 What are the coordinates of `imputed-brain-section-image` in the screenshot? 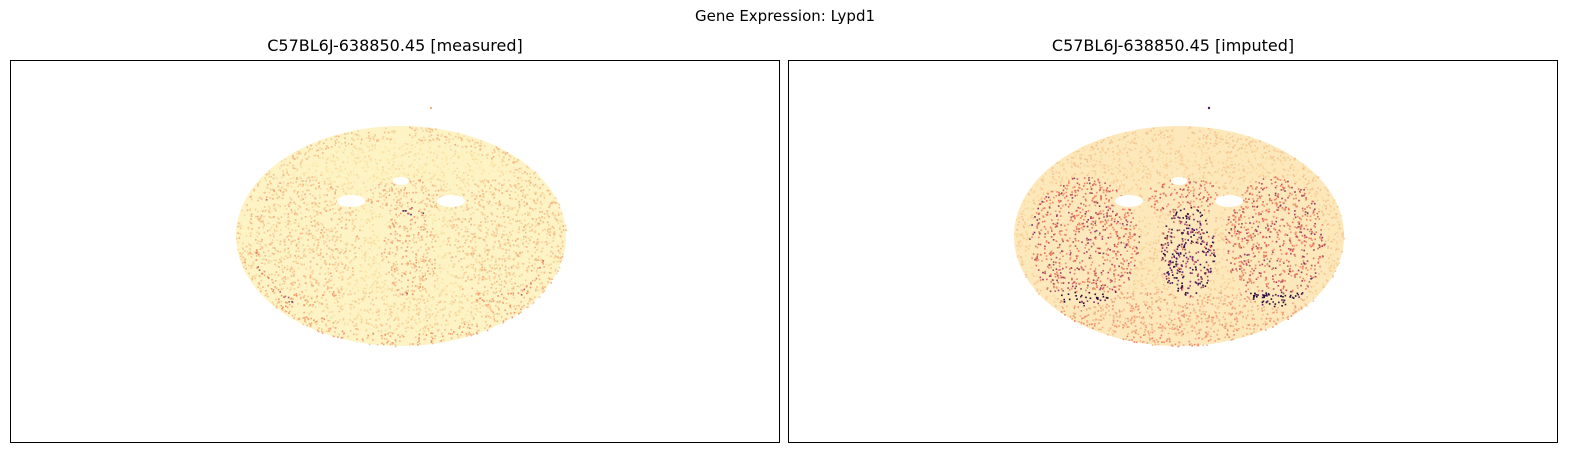 It's located at (1179, 227).